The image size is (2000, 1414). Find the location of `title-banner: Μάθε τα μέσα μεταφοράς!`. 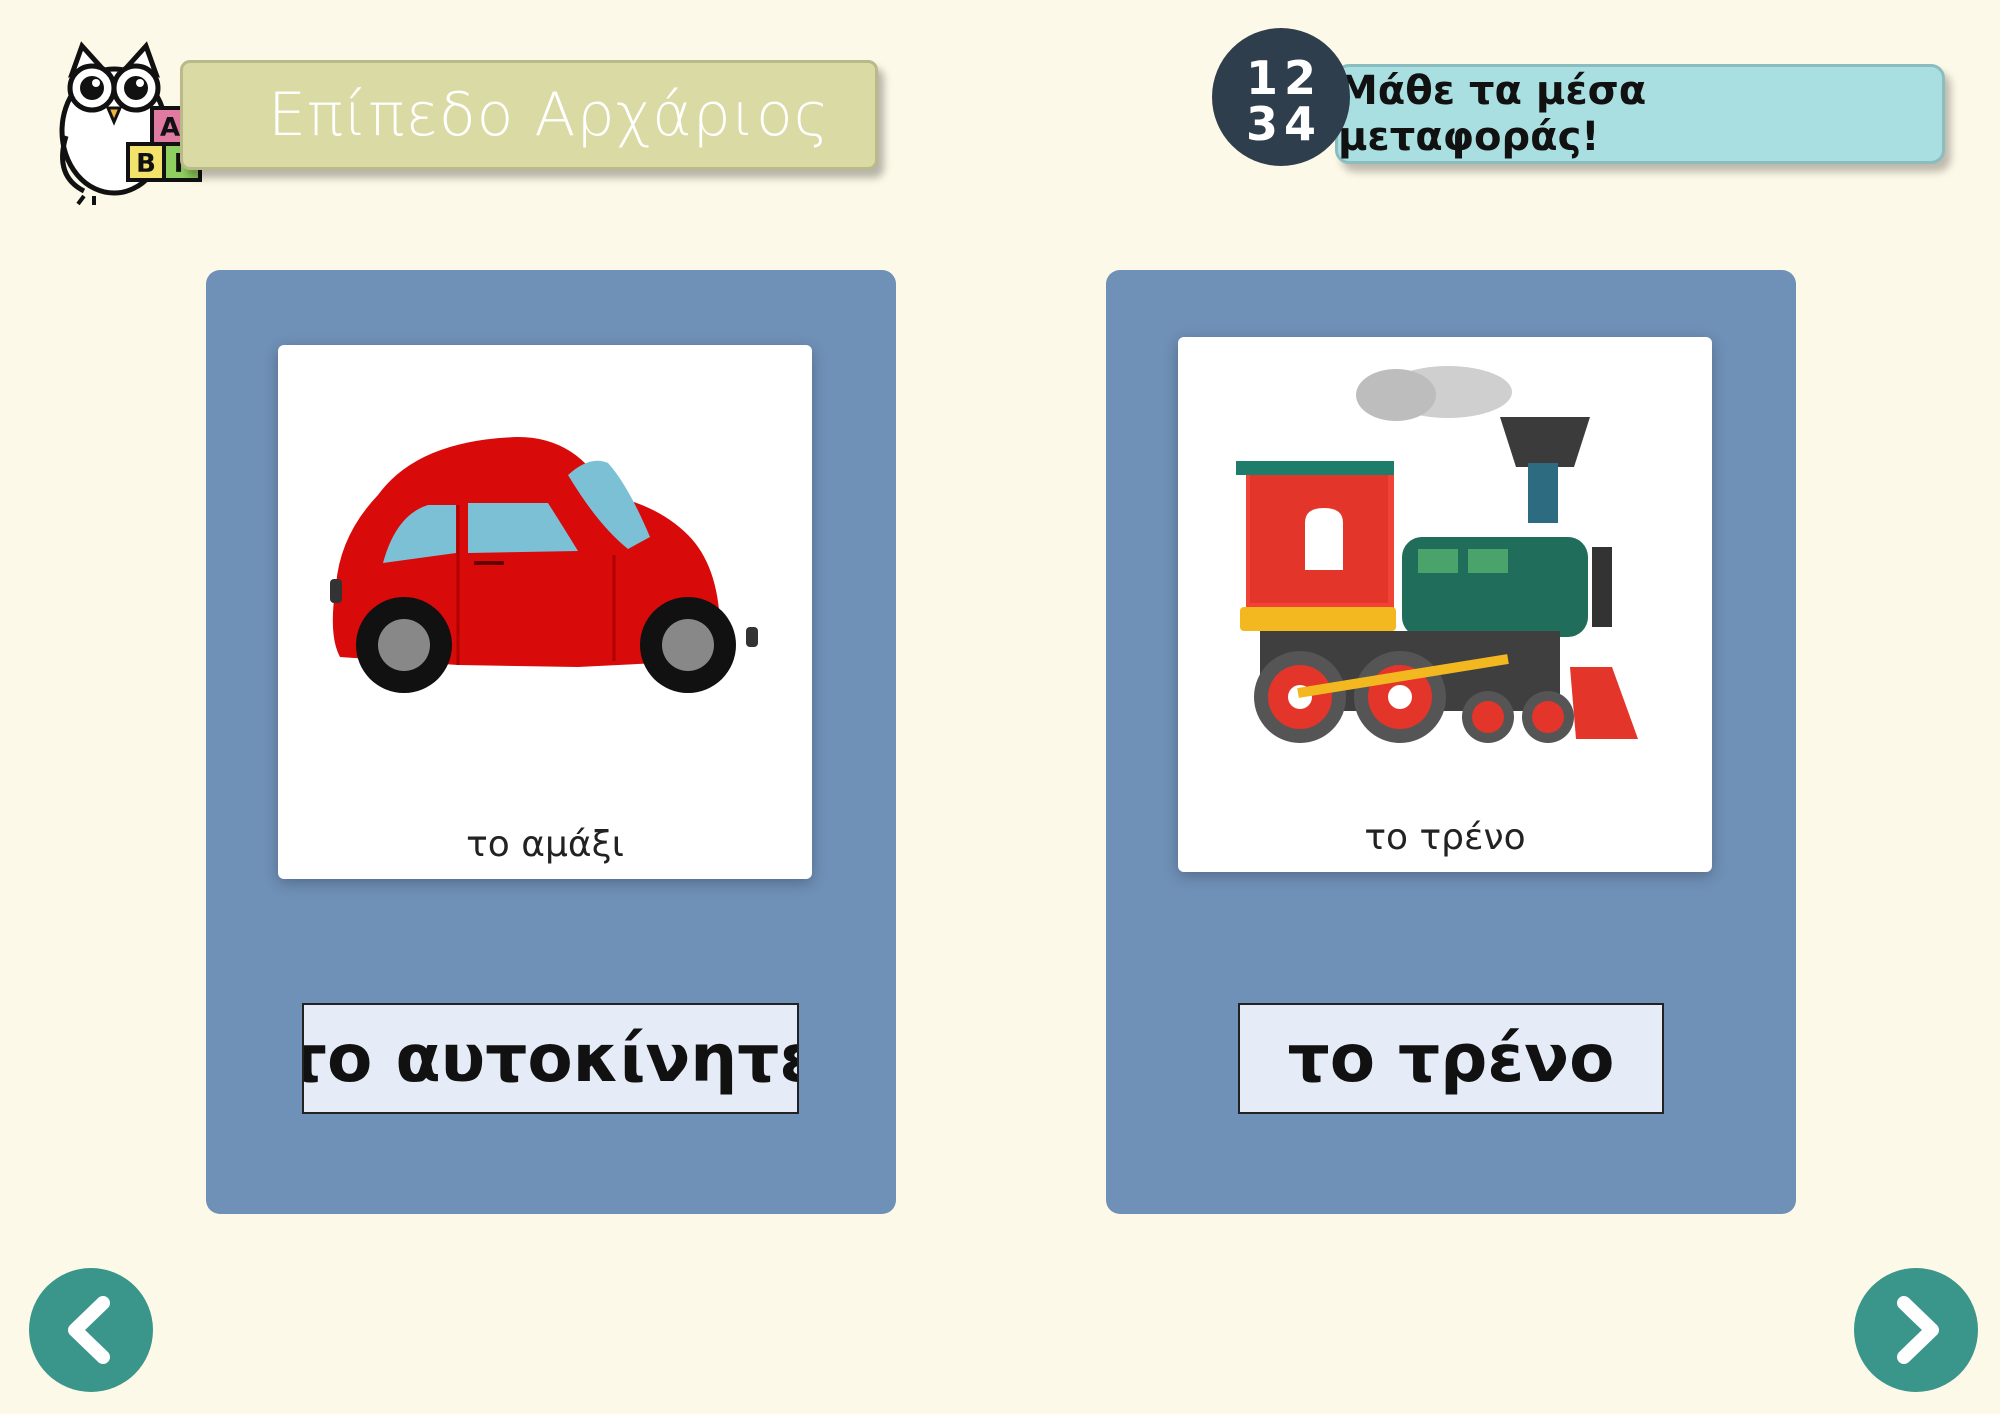

title-banner: Μάθε τα μέσα μεταφοράς! is located at coordinates (1640, 114).